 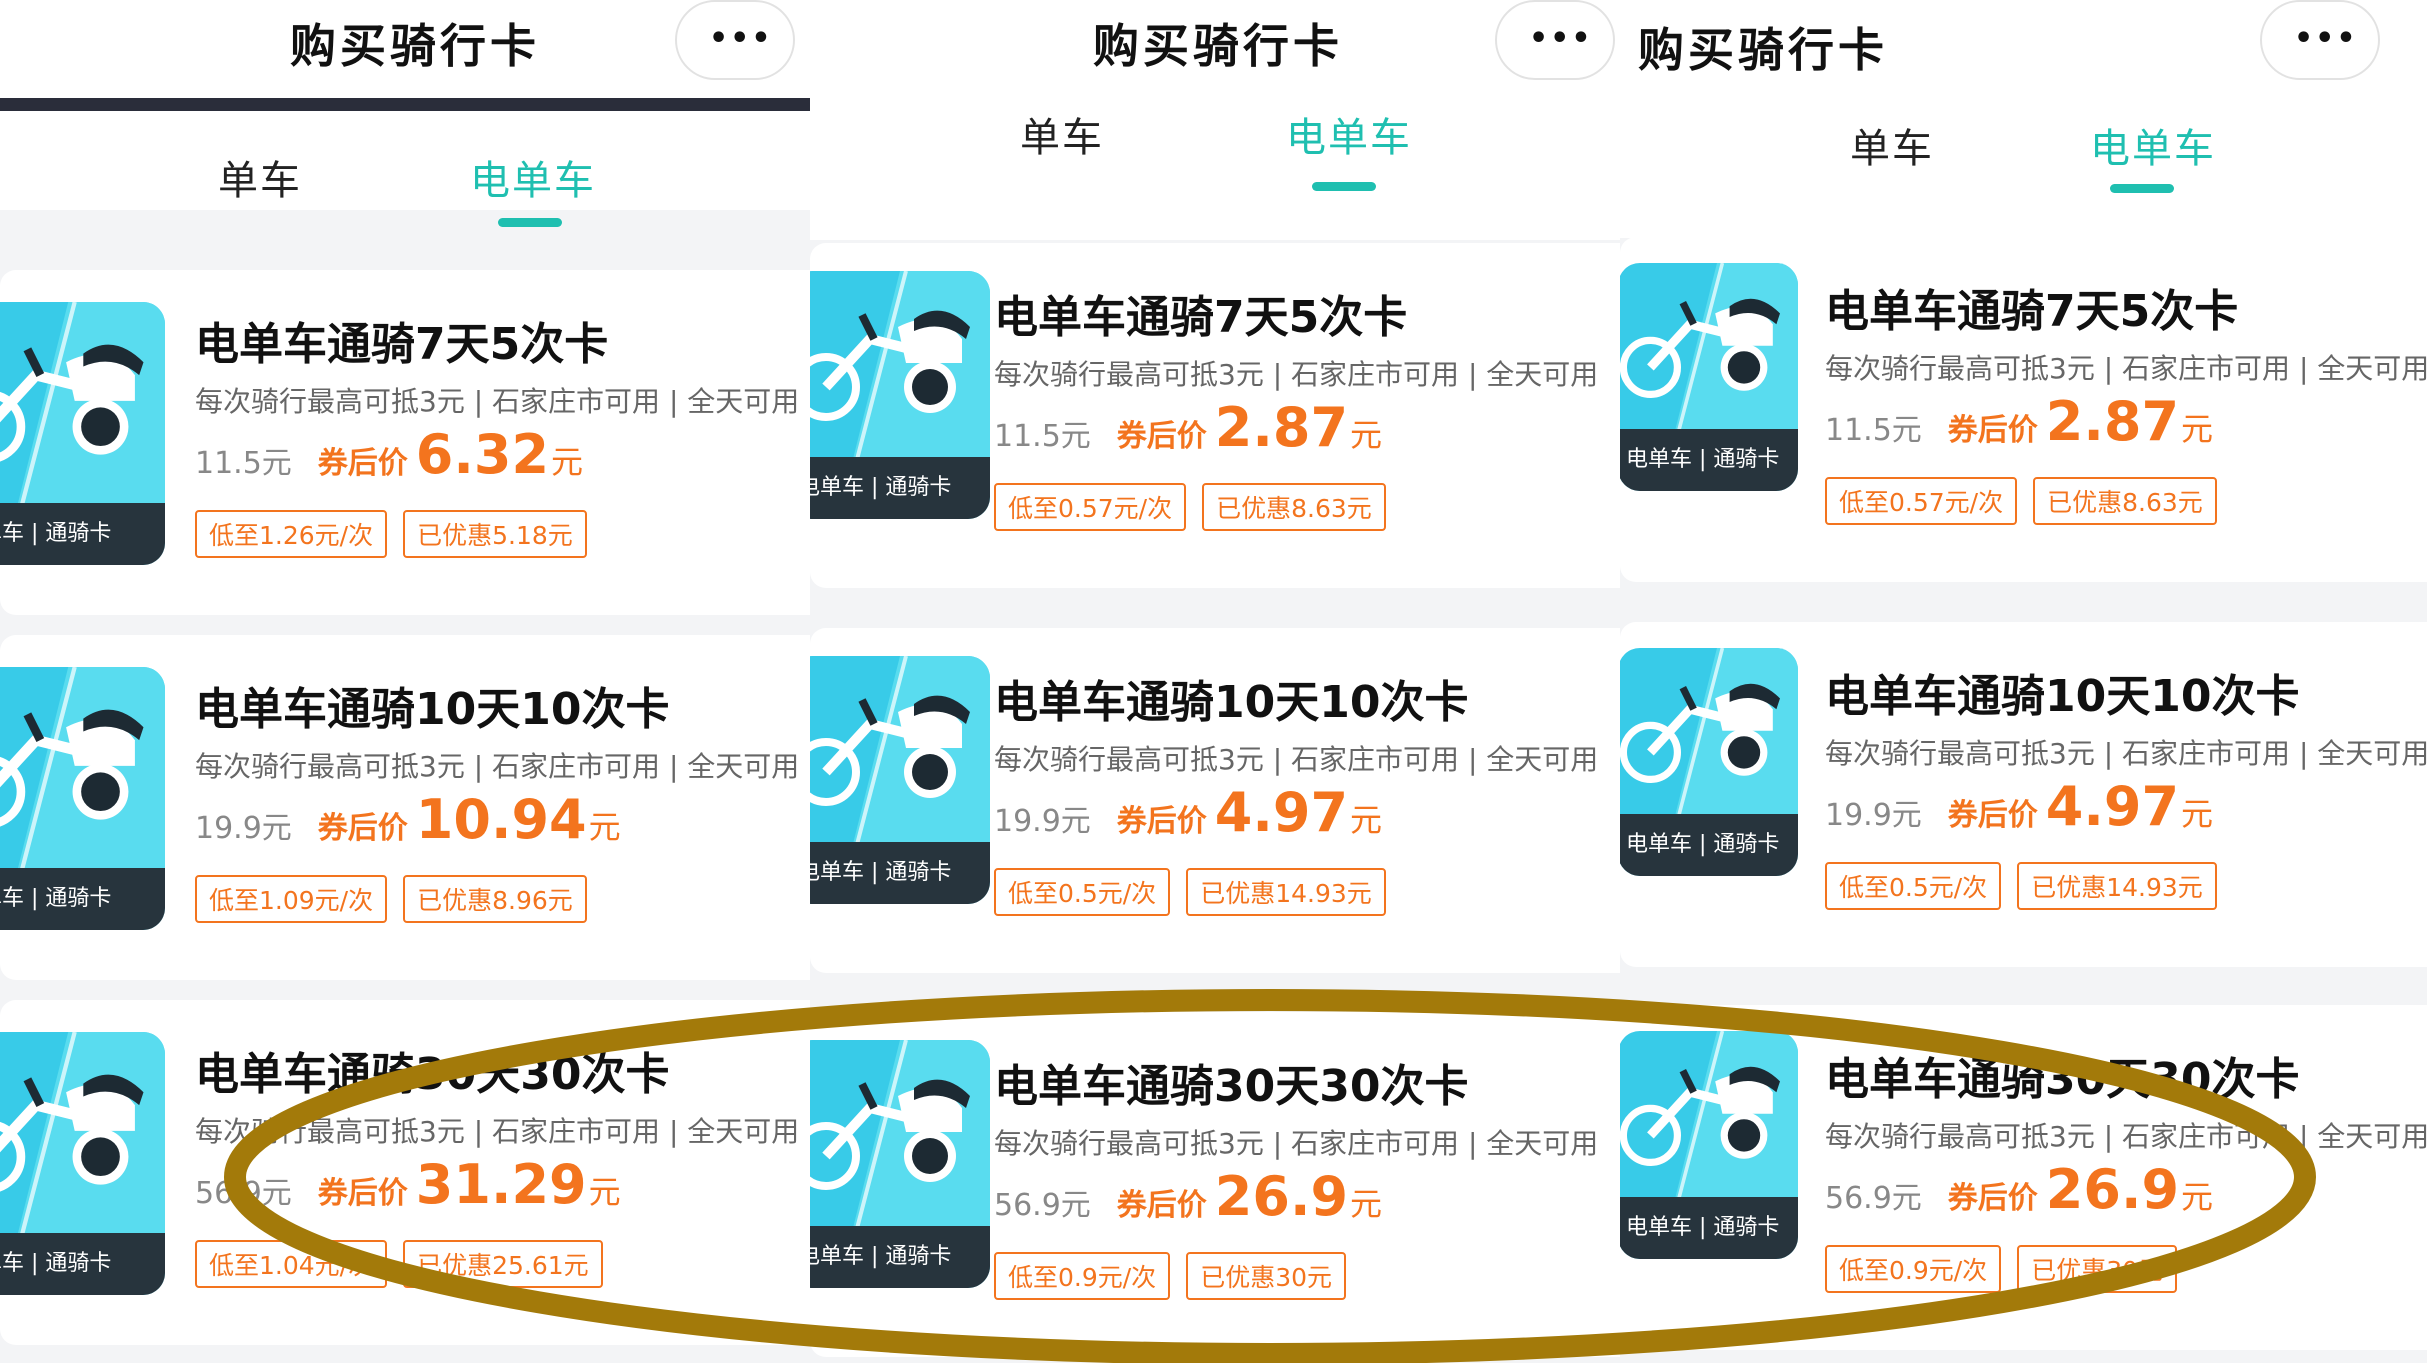 What do you see at coordinates (2019, 806) in the screenshot?
I see `price-row: 19.9元 券后价 4.97 元` at bounding box center [2019, 806].